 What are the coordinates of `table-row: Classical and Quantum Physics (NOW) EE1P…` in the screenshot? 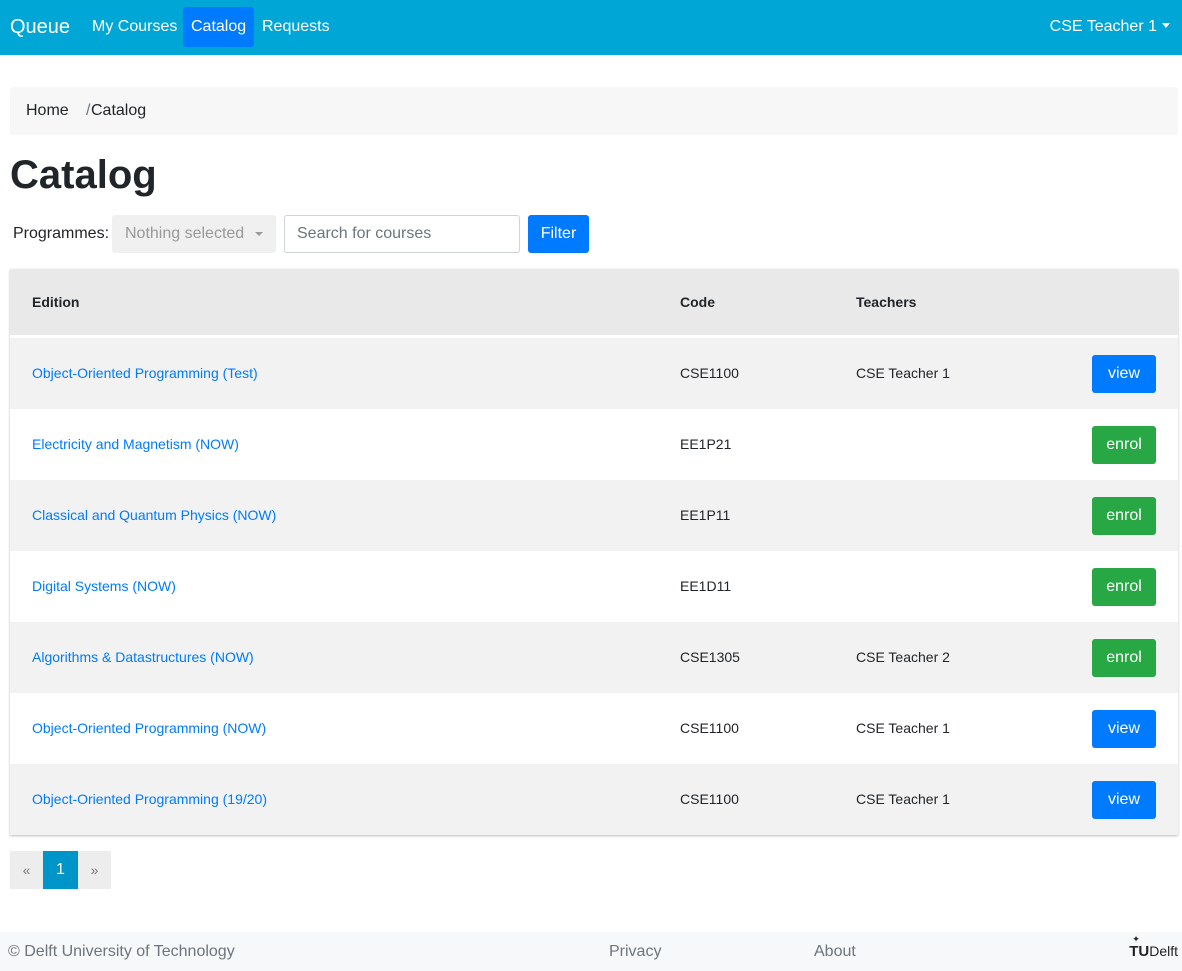 It's located at (594, 515).